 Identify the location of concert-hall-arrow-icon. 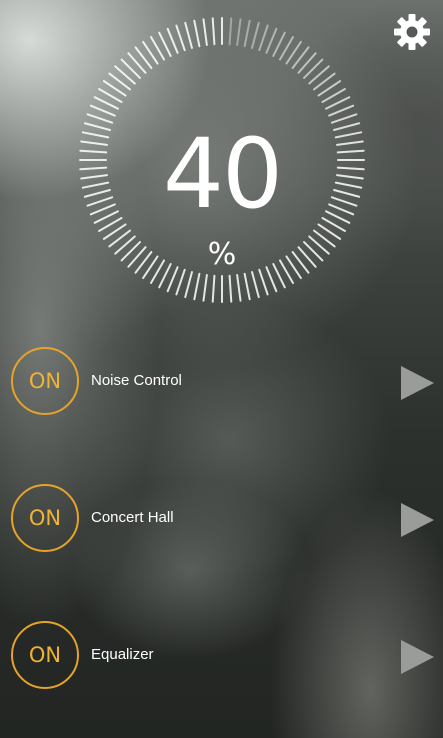
(417, 520).